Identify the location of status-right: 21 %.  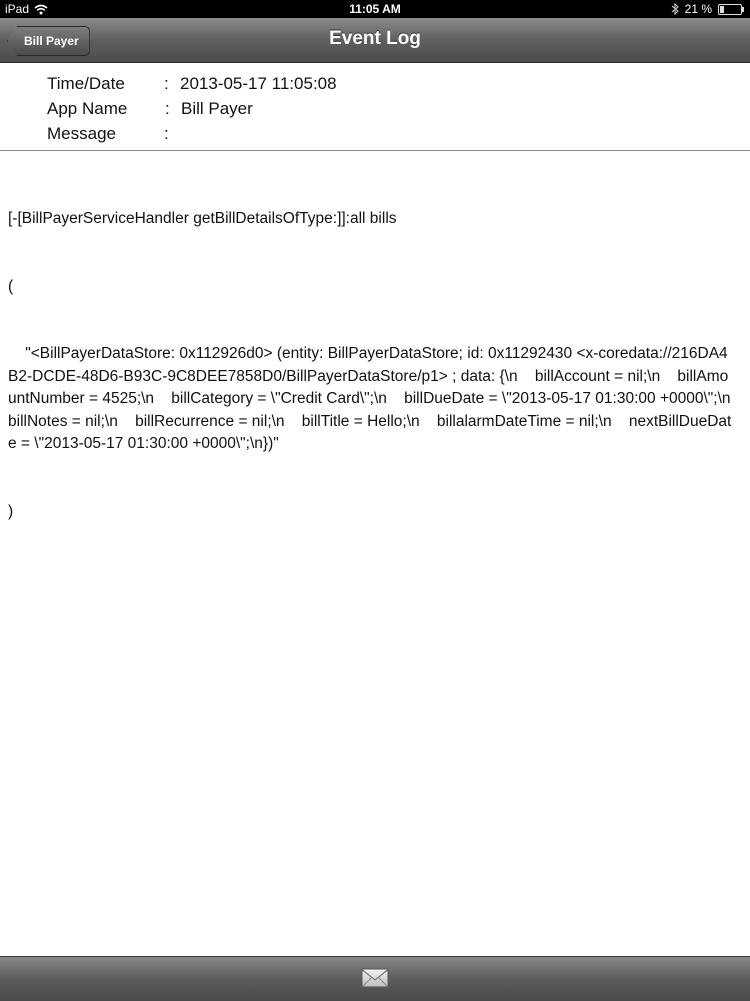
(707, 9).